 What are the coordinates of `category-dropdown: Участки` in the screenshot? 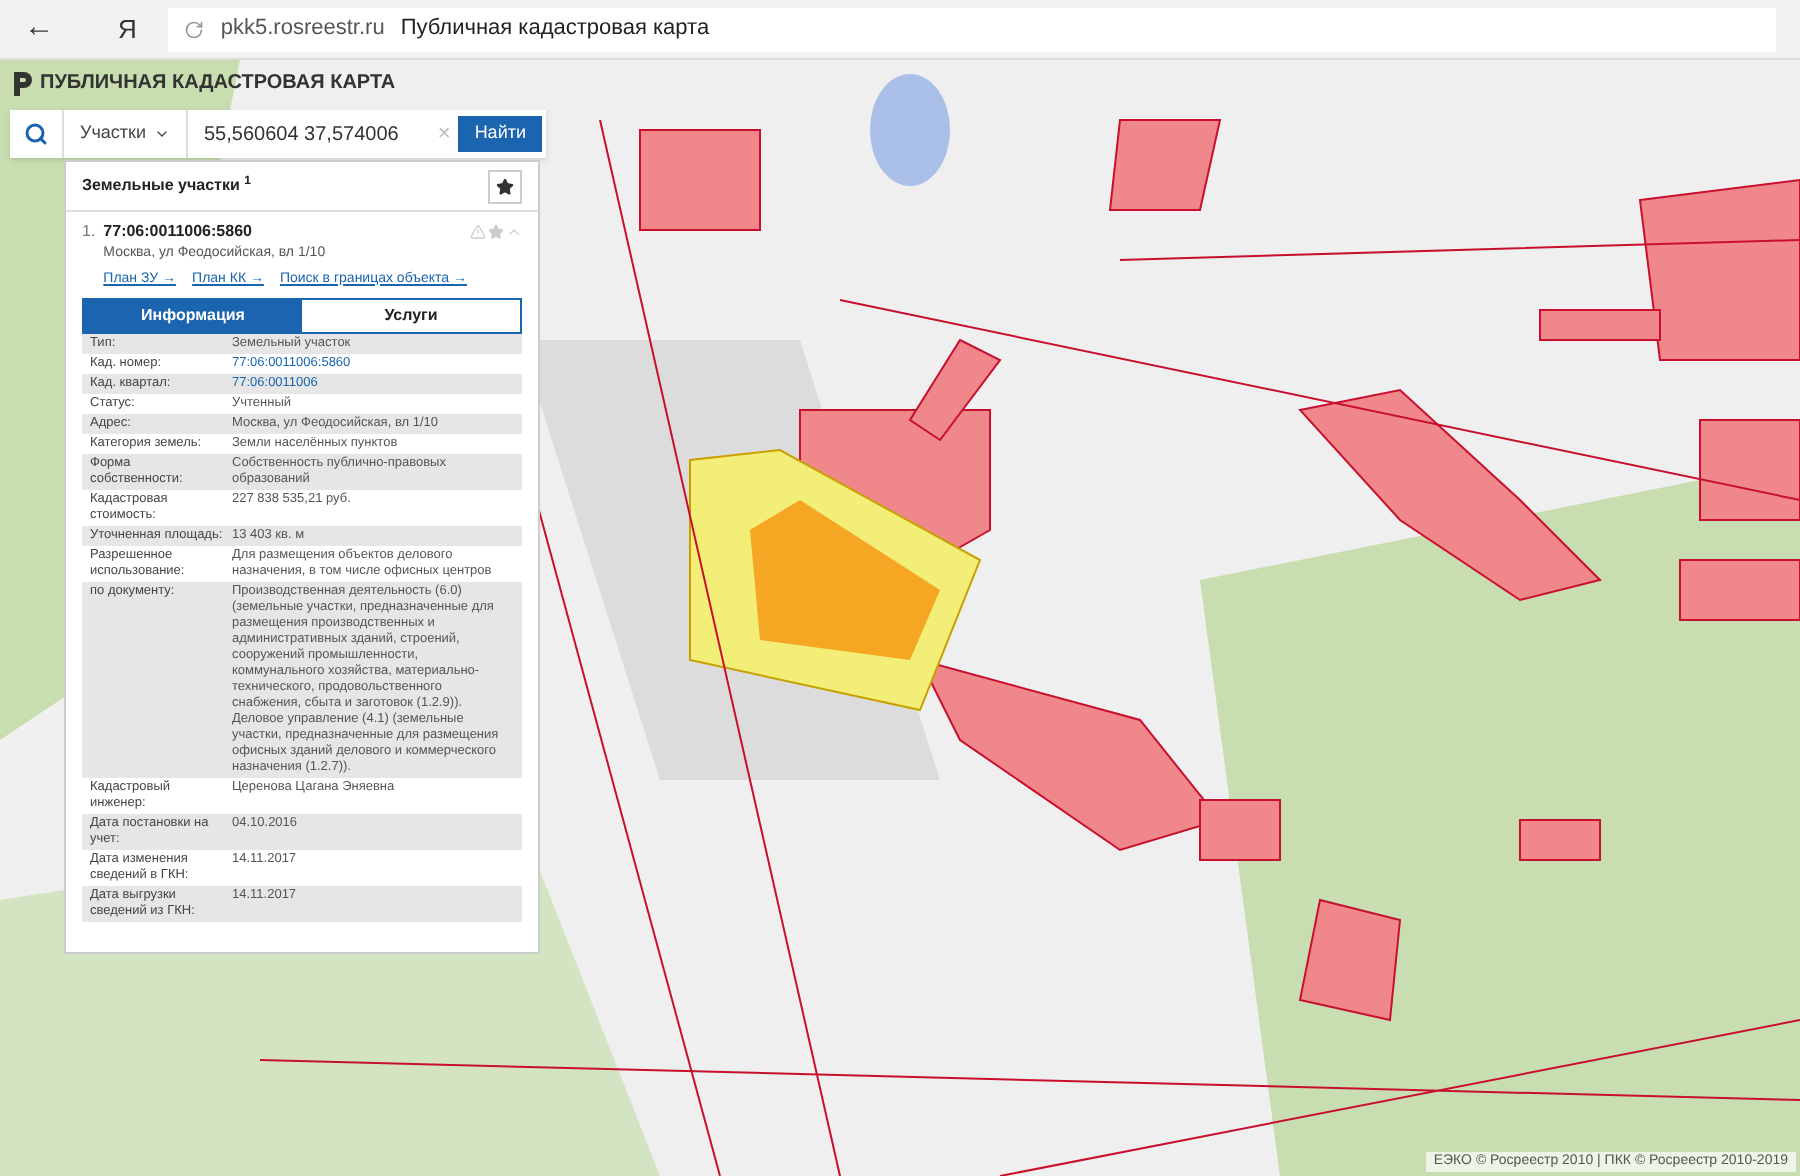 It's located at (125, 134).